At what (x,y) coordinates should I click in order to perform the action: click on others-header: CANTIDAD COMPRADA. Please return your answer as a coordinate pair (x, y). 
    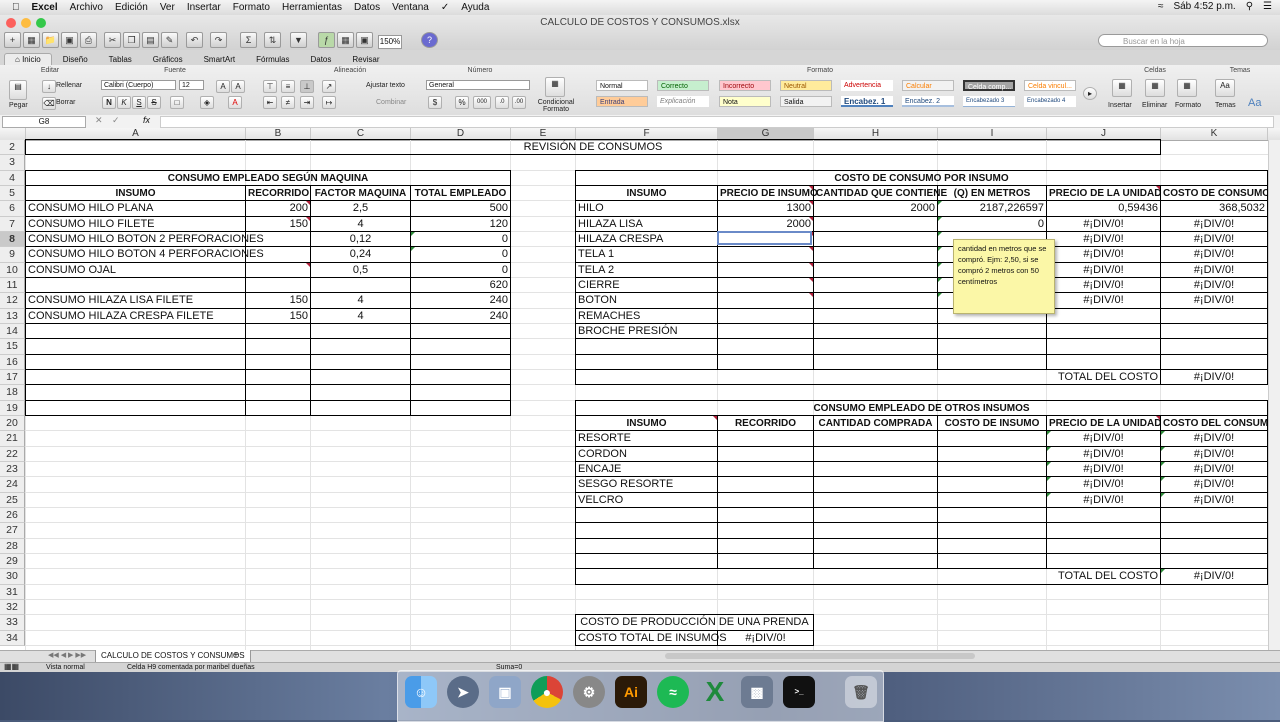
    Looking at the image, I should click on (875, 423).